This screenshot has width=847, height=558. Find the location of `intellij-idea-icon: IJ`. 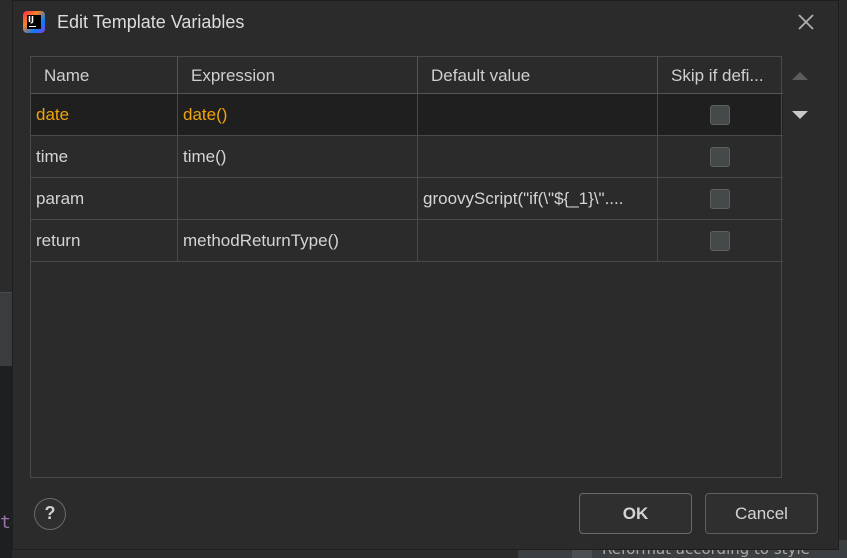

intellij-idea-icon: IJ is located at coordinates (34, 22).